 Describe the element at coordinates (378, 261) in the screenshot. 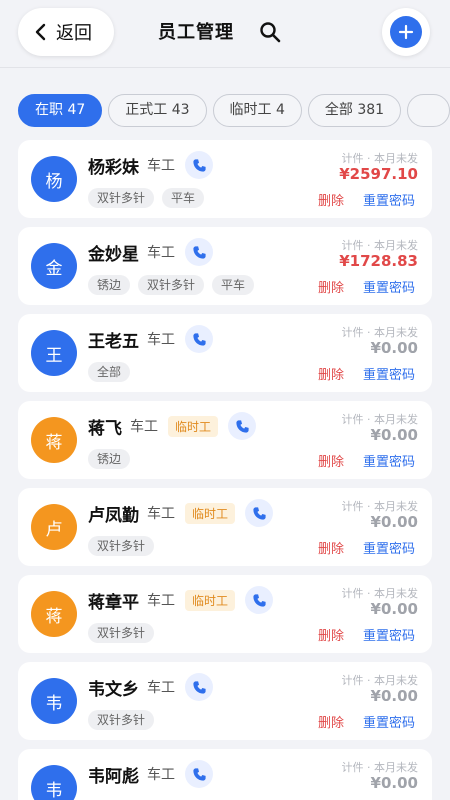

I see `unpaid-amount: ¥1728.83` at that location.